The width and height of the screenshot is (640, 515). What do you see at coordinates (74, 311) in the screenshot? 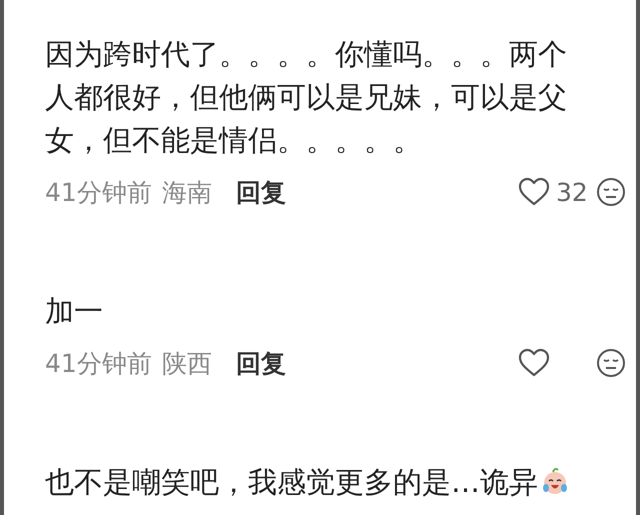
I see `comment-text: 加一` at bounding box center [74, 311].